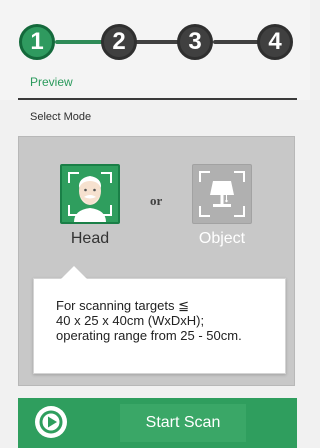 The image size is (320, 448). What do you see at coordinates (275, 42) in the screenshot?
I see `step-4: 4` at bounding box center [275, 42].